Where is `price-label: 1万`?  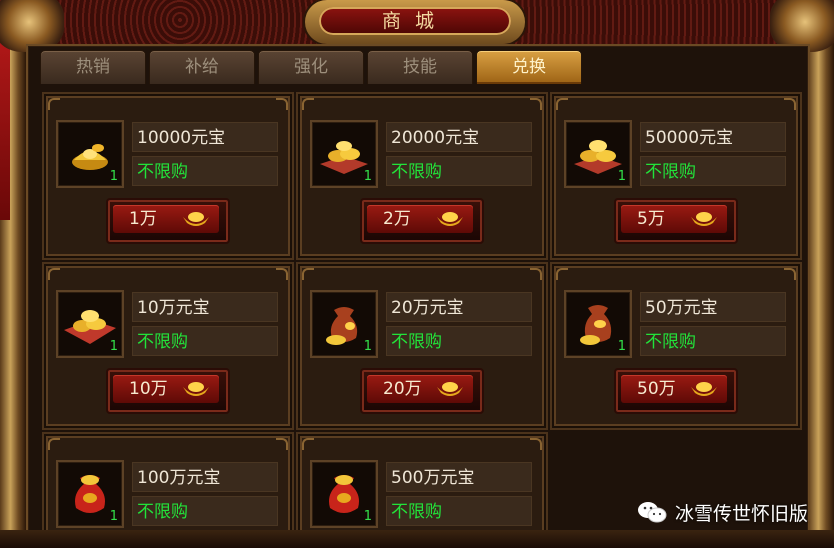
price-label: 1万 is located at coordinates (143, 219).